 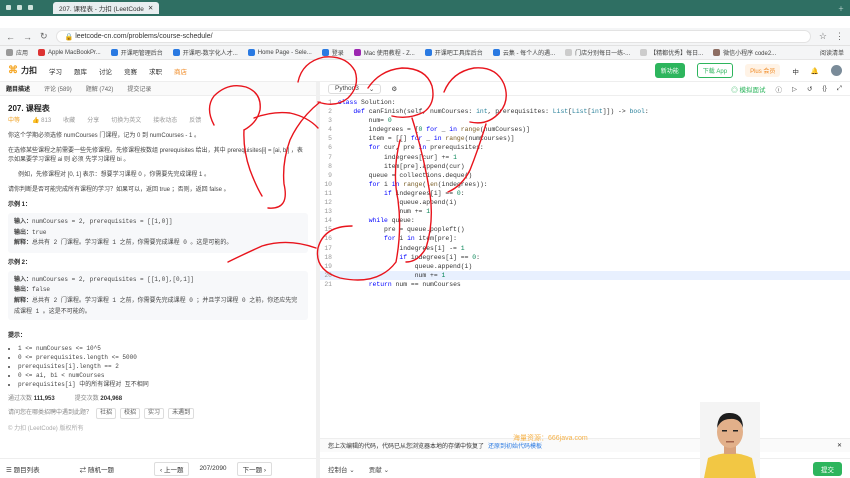 I want to click on window-tab-strip: 207. 课程表 - 力扣 (LeetCode ✕ ＋, so click(x=425, y=8).